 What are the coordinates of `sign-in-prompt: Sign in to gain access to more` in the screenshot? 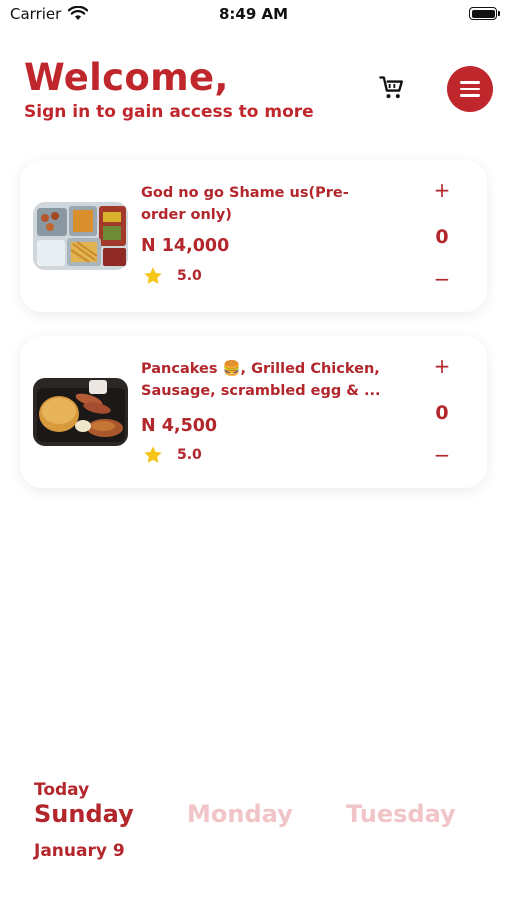 It's located at (169, 112).